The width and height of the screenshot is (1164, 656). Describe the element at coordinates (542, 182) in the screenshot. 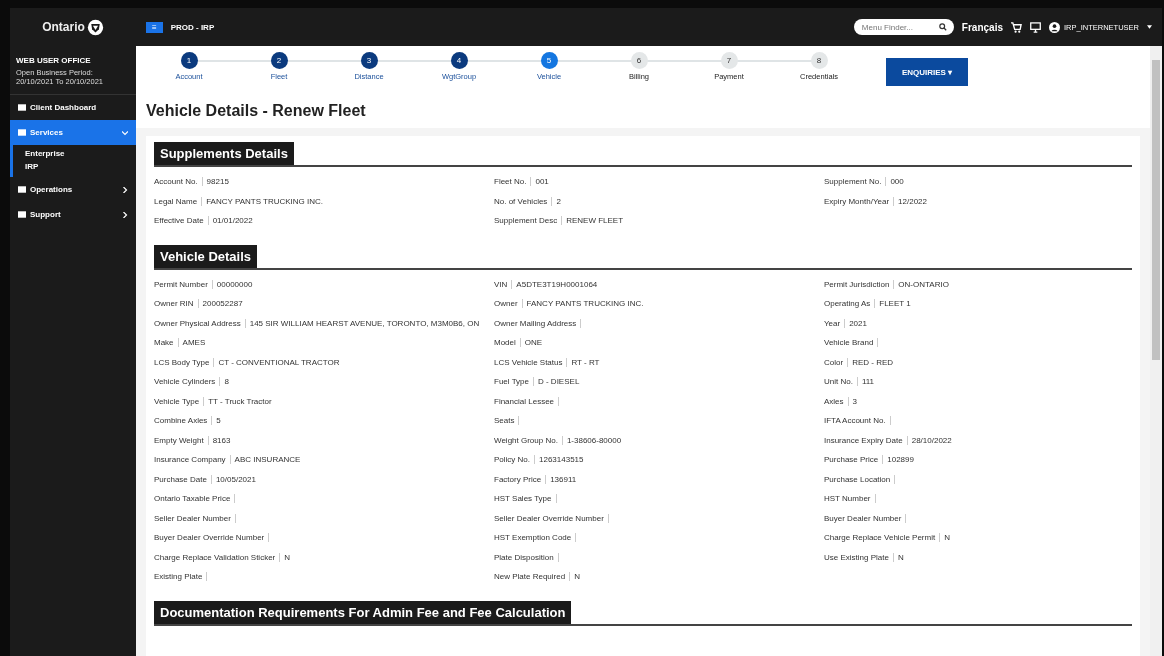

I see `field-value: 001` at that location.